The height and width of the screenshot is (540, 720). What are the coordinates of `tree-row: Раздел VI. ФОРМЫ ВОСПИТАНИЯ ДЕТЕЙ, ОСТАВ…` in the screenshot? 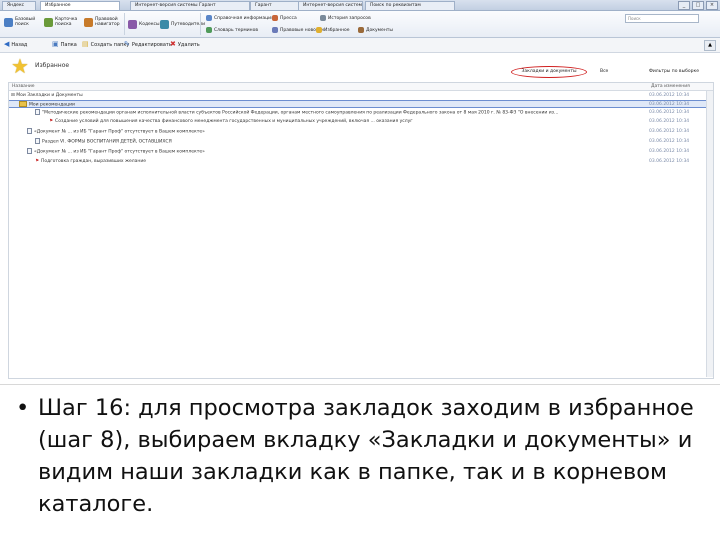 It's located at (361, 141).